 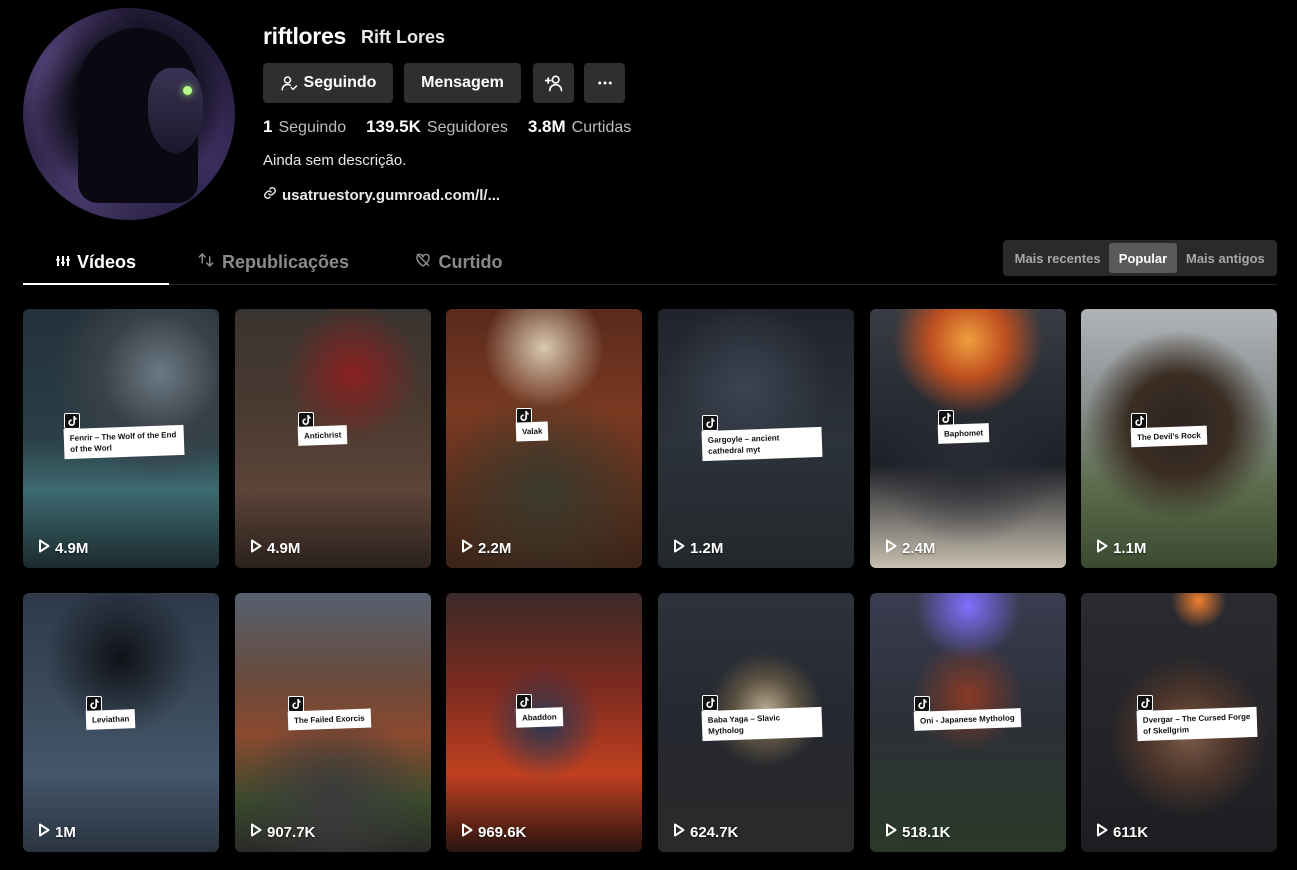 I want to click on video-view-count: 969.6K, so click(x=493, y=832).